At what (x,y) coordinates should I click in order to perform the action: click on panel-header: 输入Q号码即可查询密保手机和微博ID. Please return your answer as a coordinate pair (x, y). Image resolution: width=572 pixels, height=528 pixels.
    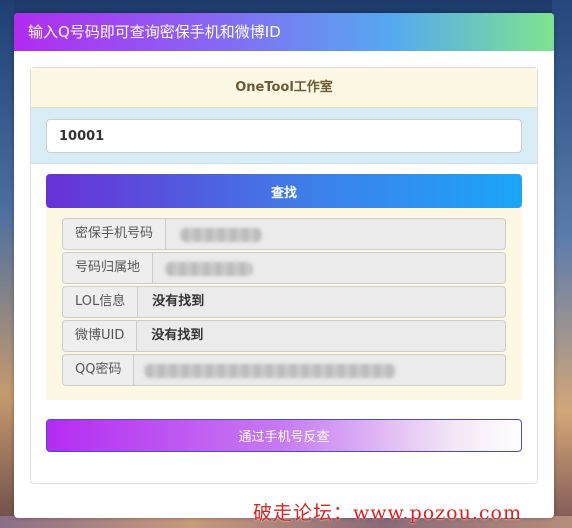
    Looking at the image, I should click on (284, 32).